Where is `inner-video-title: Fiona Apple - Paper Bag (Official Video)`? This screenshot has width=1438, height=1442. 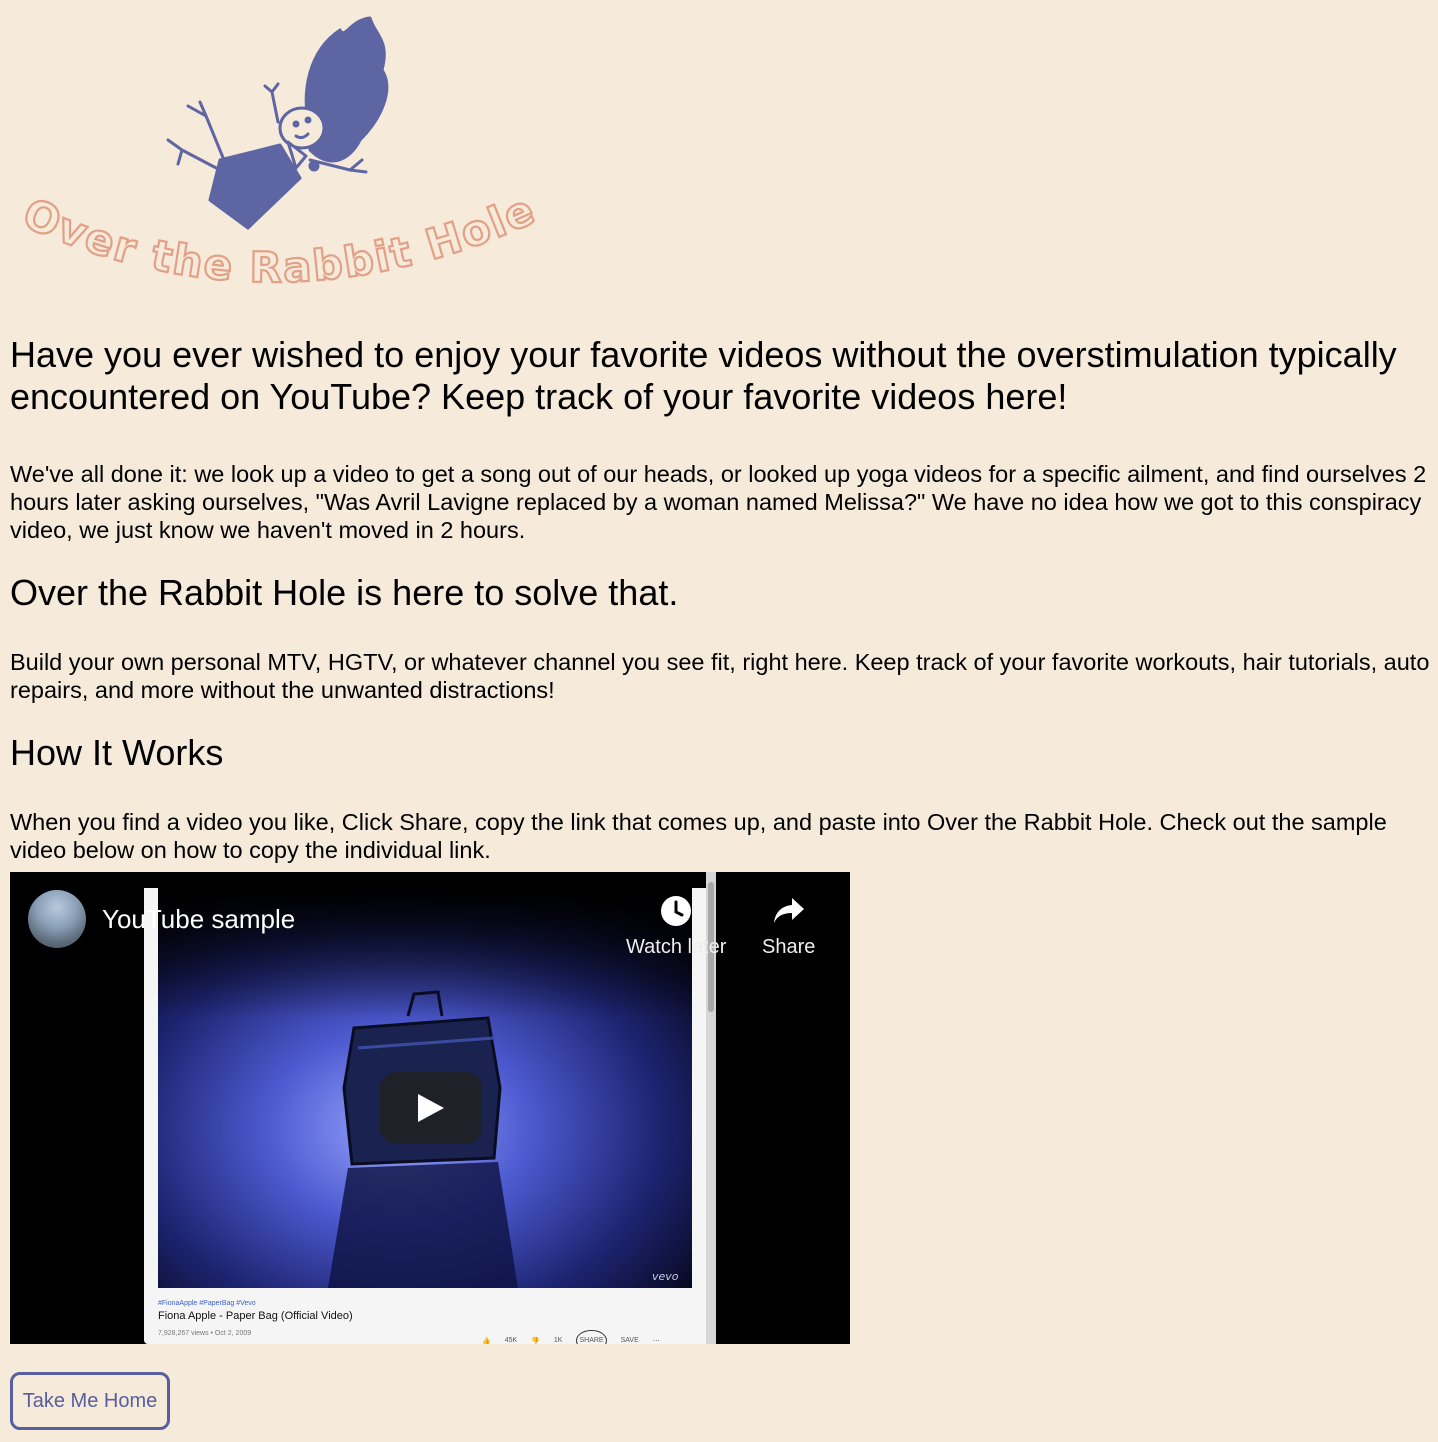
inner-video-title: Fiona Apple - Paper Bag (Official Video) is located at coordinates (255, 1316).